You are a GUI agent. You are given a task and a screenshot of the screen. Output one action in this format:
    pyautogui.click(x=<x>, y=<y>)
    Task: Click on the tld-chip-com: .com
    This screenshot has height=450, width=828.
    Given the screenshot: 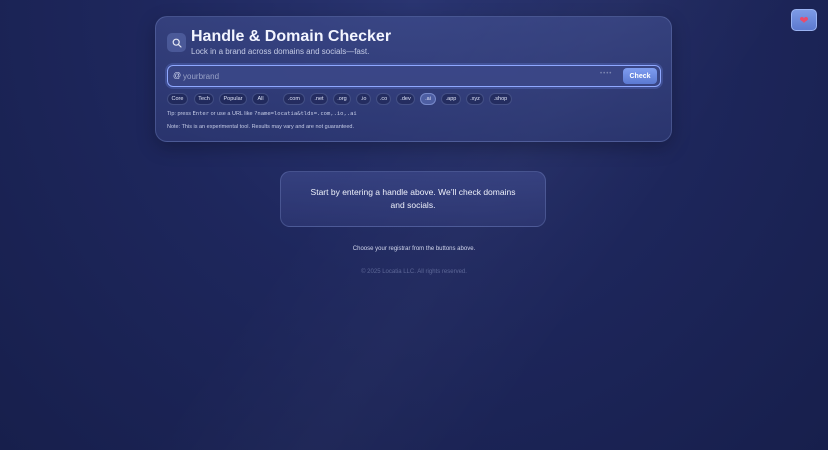 What is the action you would take?
    pyautogui.click(x=294, y=99)
    